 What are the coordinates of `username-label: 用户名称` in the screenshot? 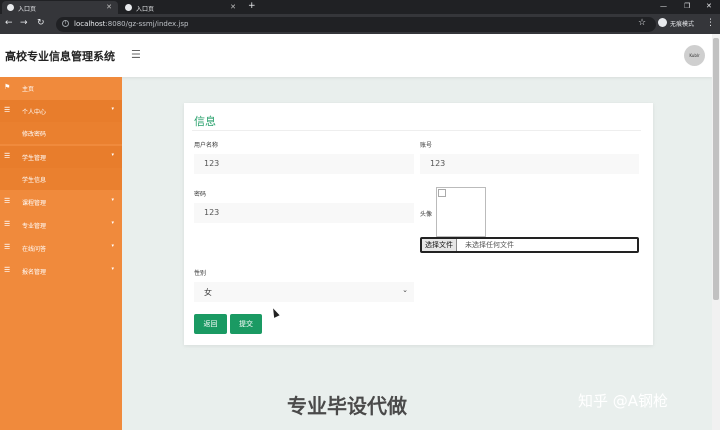 It's located at (206, 145).